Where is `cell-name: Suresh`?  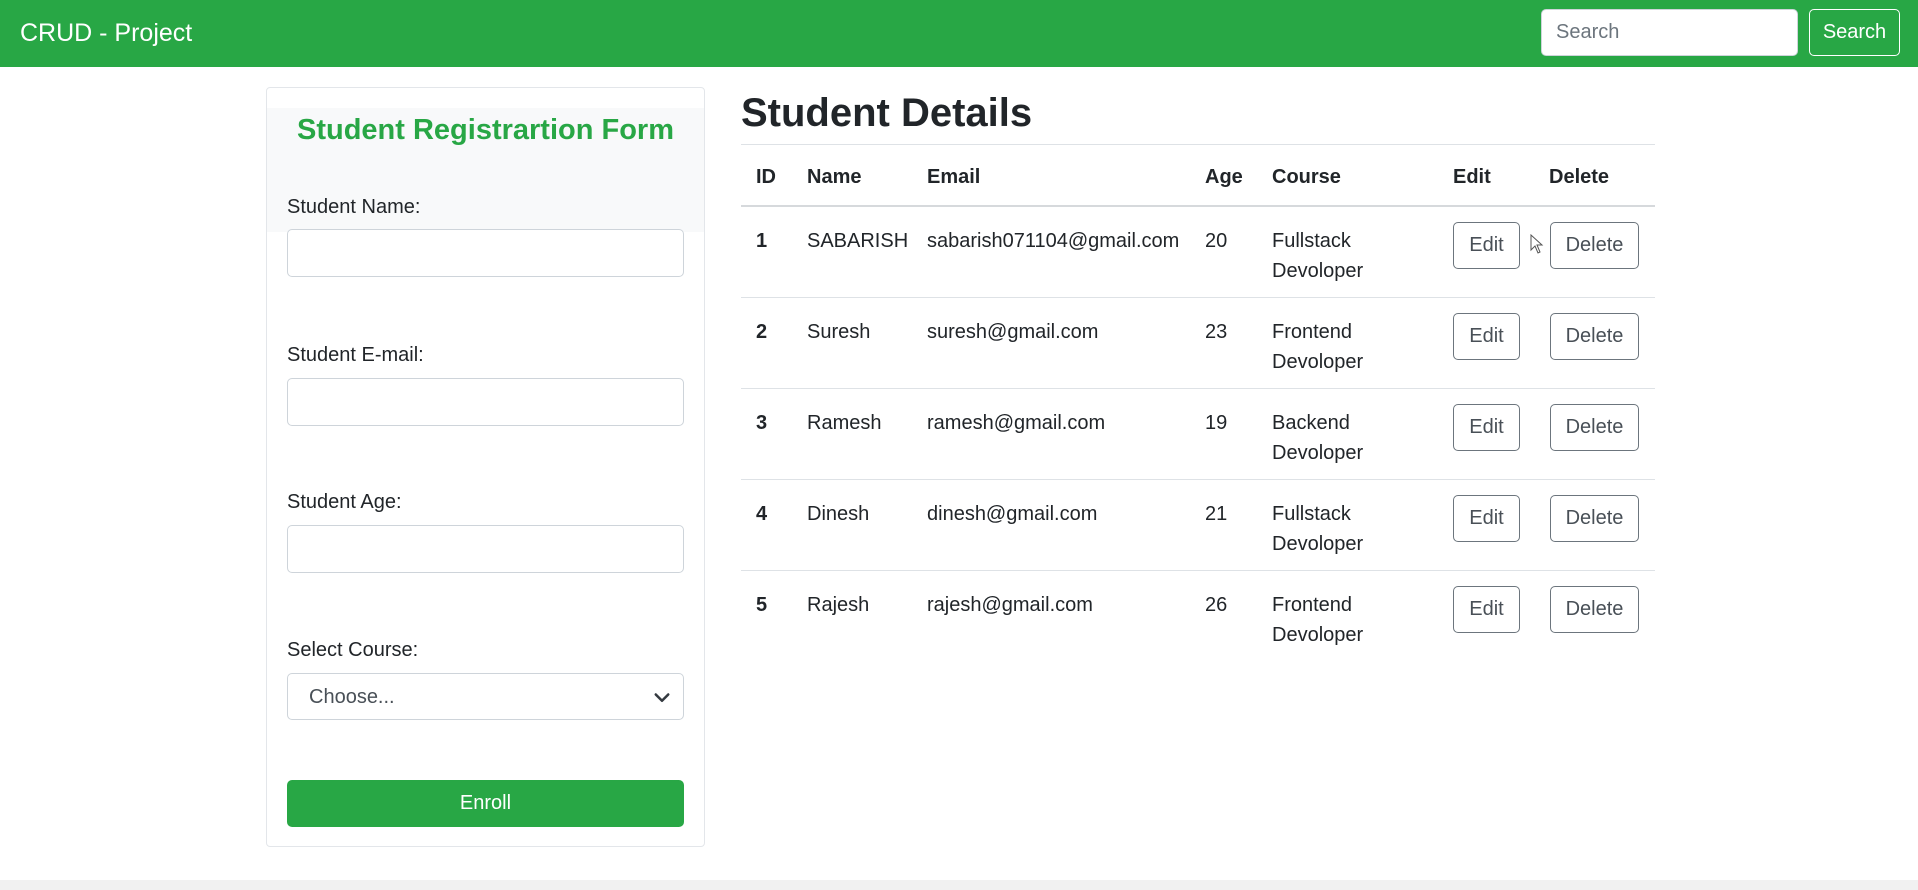 cell-name: Suresh is located at coordinates (839, 332).